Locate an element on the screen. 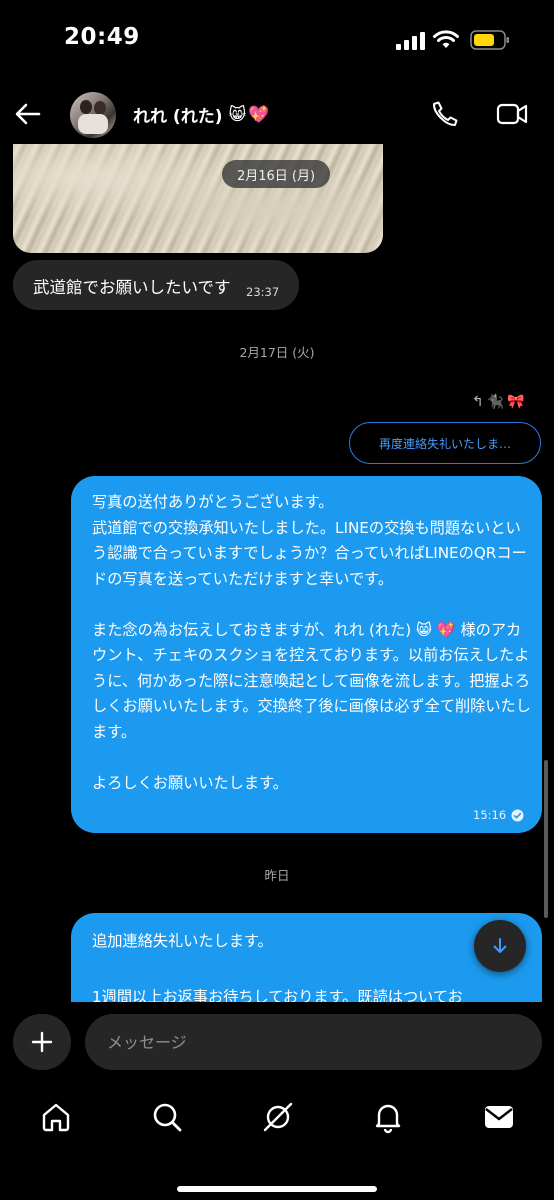 The image size is (554, 1200). battery-icon is located at coordinates (489, 40).